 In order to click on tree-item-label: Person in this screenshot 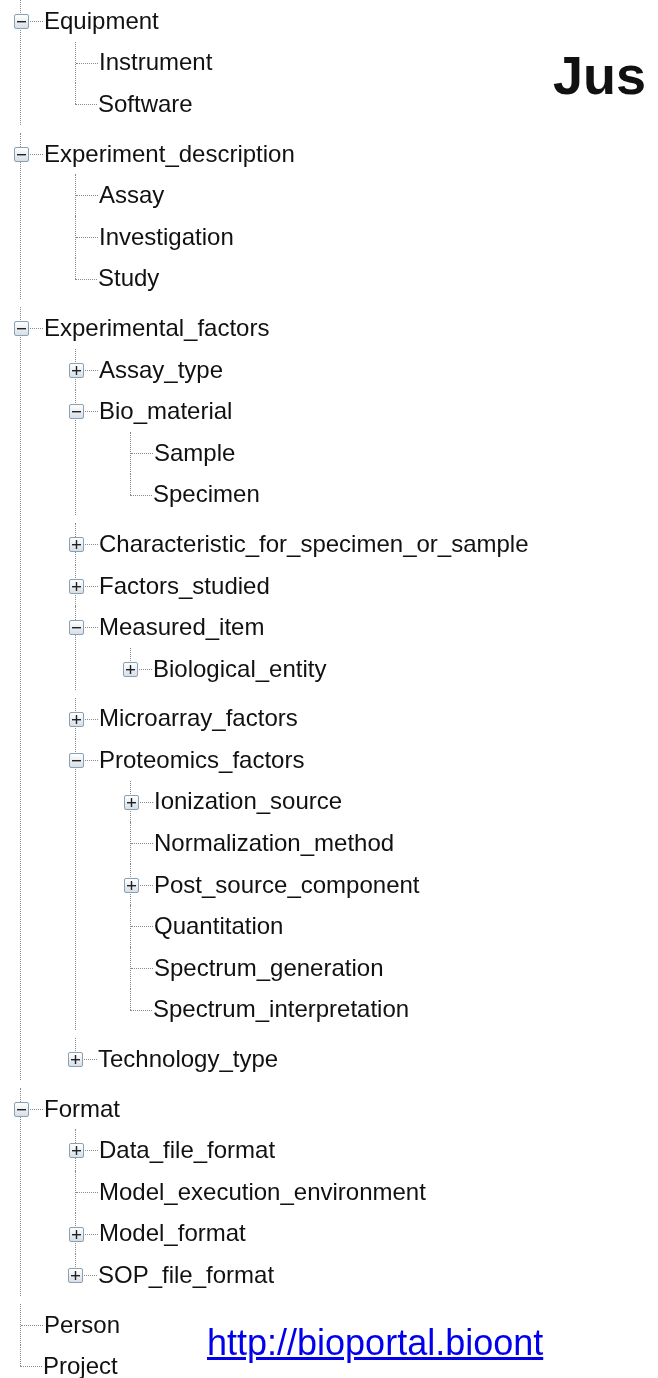, I will do `click(82, 1324)`.